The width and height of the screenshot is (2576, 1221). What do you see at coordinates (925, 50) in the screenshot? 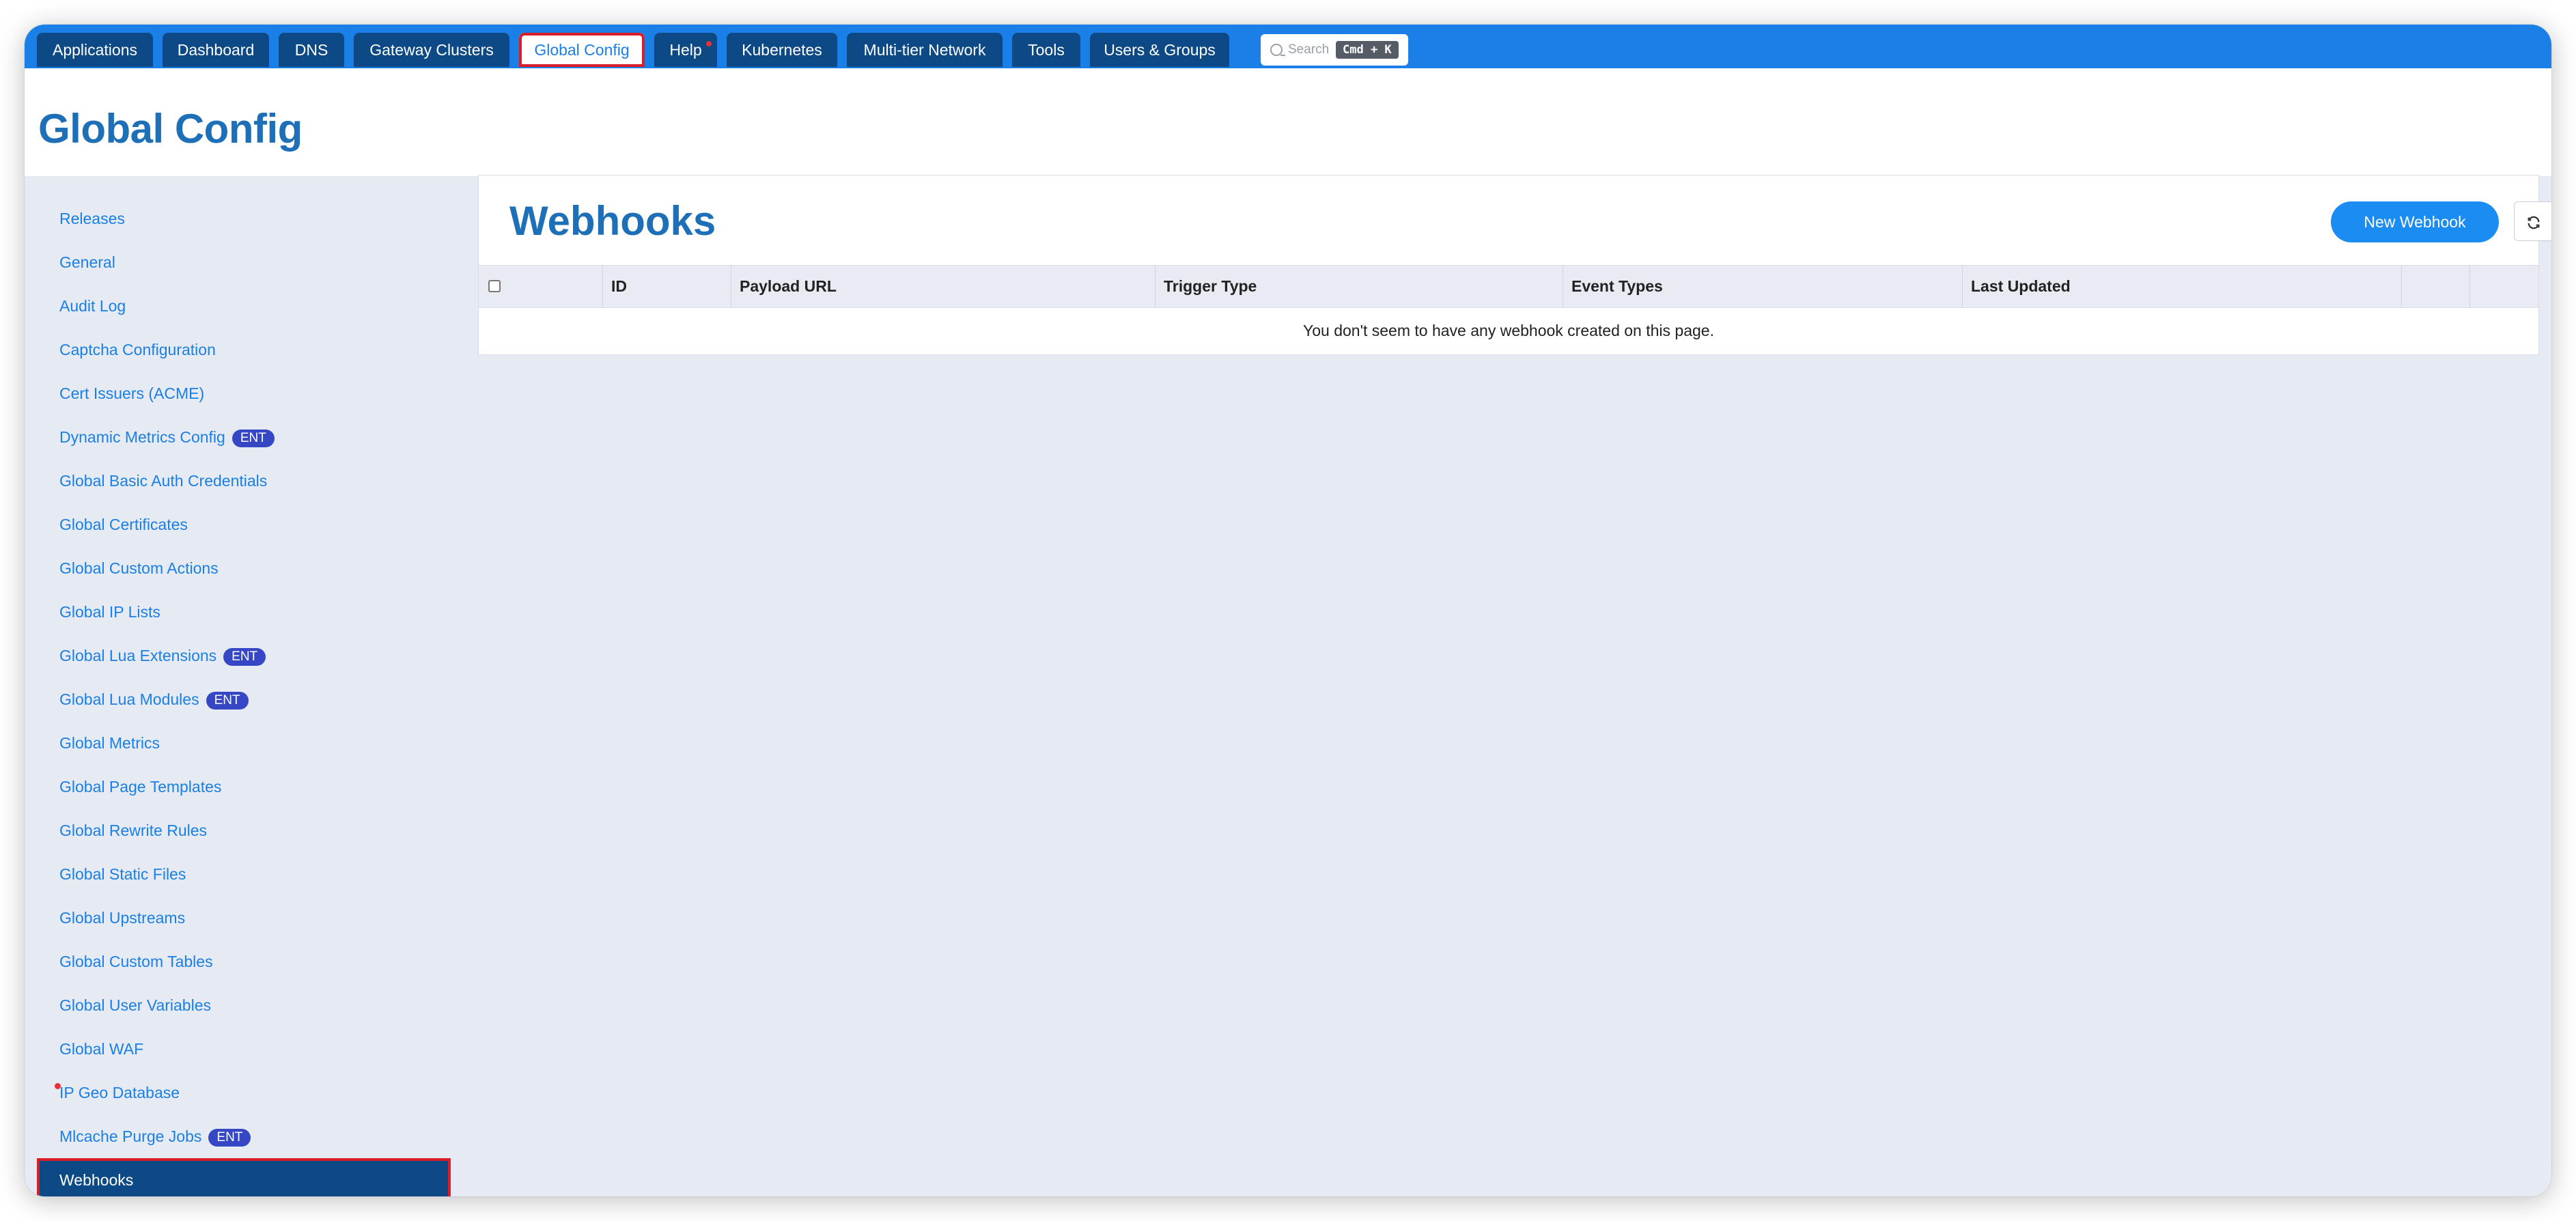
I see `tab-multi-tier-network: Multi-tier Network` at bounding box center [925, 50].